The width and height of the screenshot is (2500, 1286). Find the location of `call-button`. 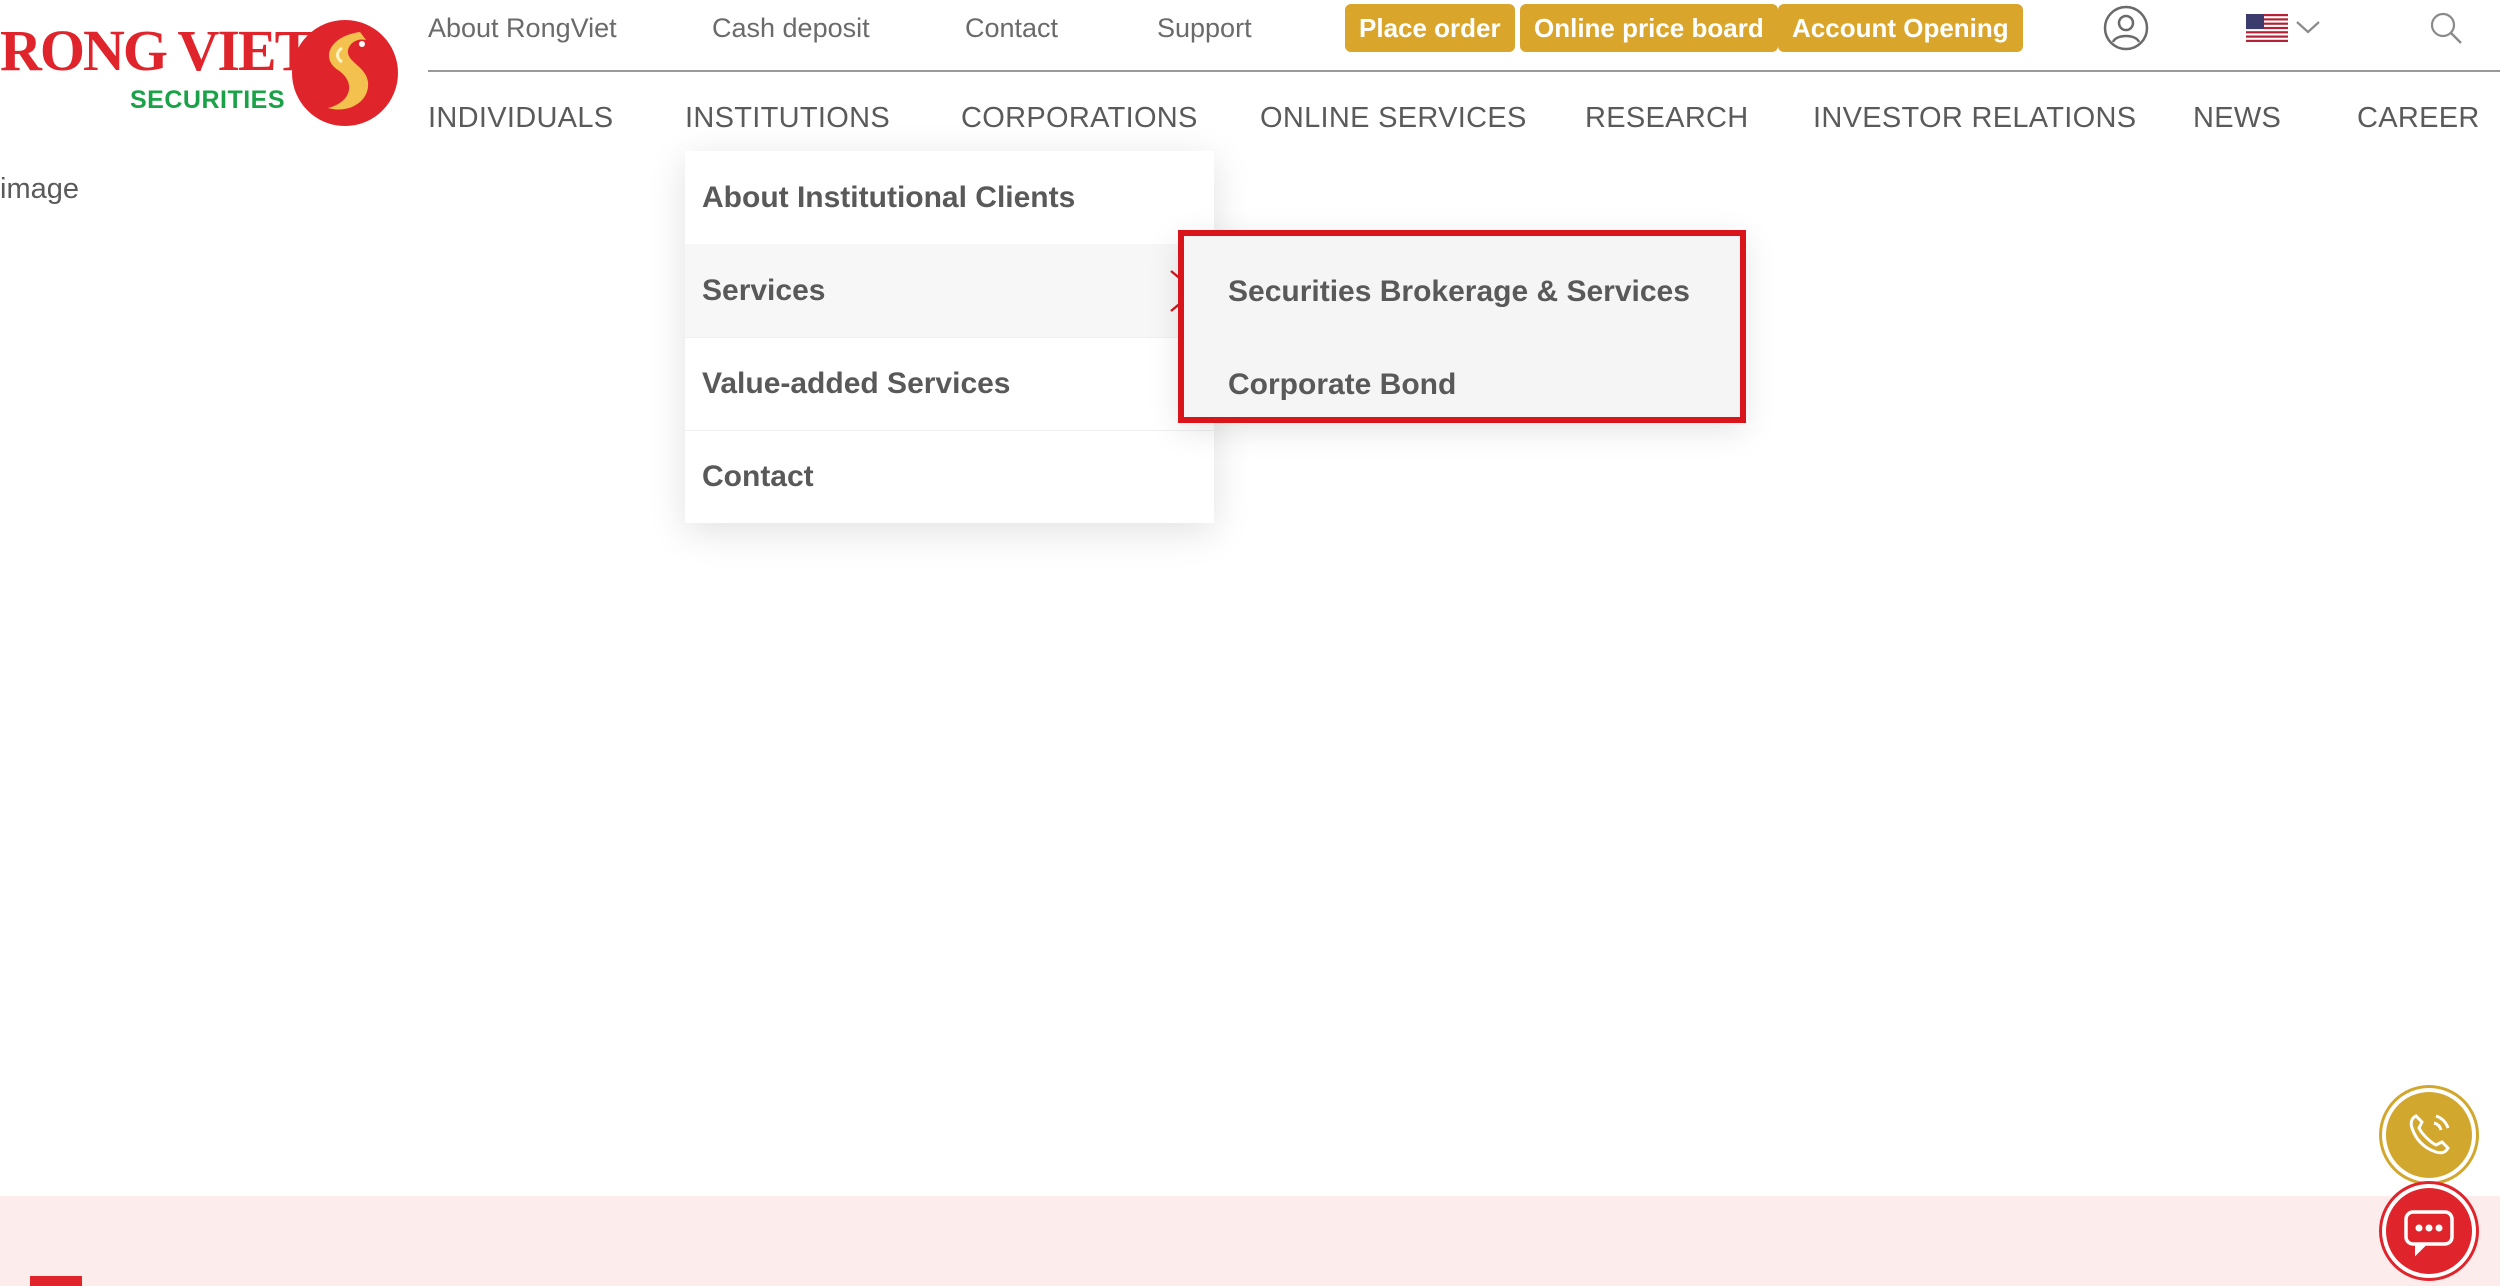

call-button is located at coordinates (2429, 1135).